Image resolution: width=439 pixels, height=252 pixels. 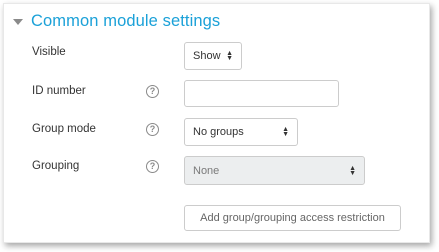 What do you see at coordinates (56, 166) in the screenshot?
I see `grouping-label: Grouping` at bounding box center [56, 166].